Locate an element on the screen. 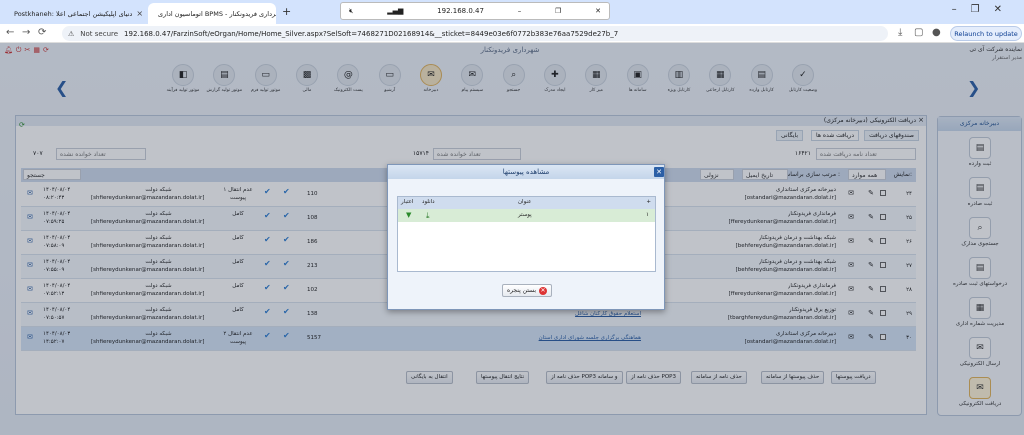  profile-icon: ● is located at coordinates (936, 32).